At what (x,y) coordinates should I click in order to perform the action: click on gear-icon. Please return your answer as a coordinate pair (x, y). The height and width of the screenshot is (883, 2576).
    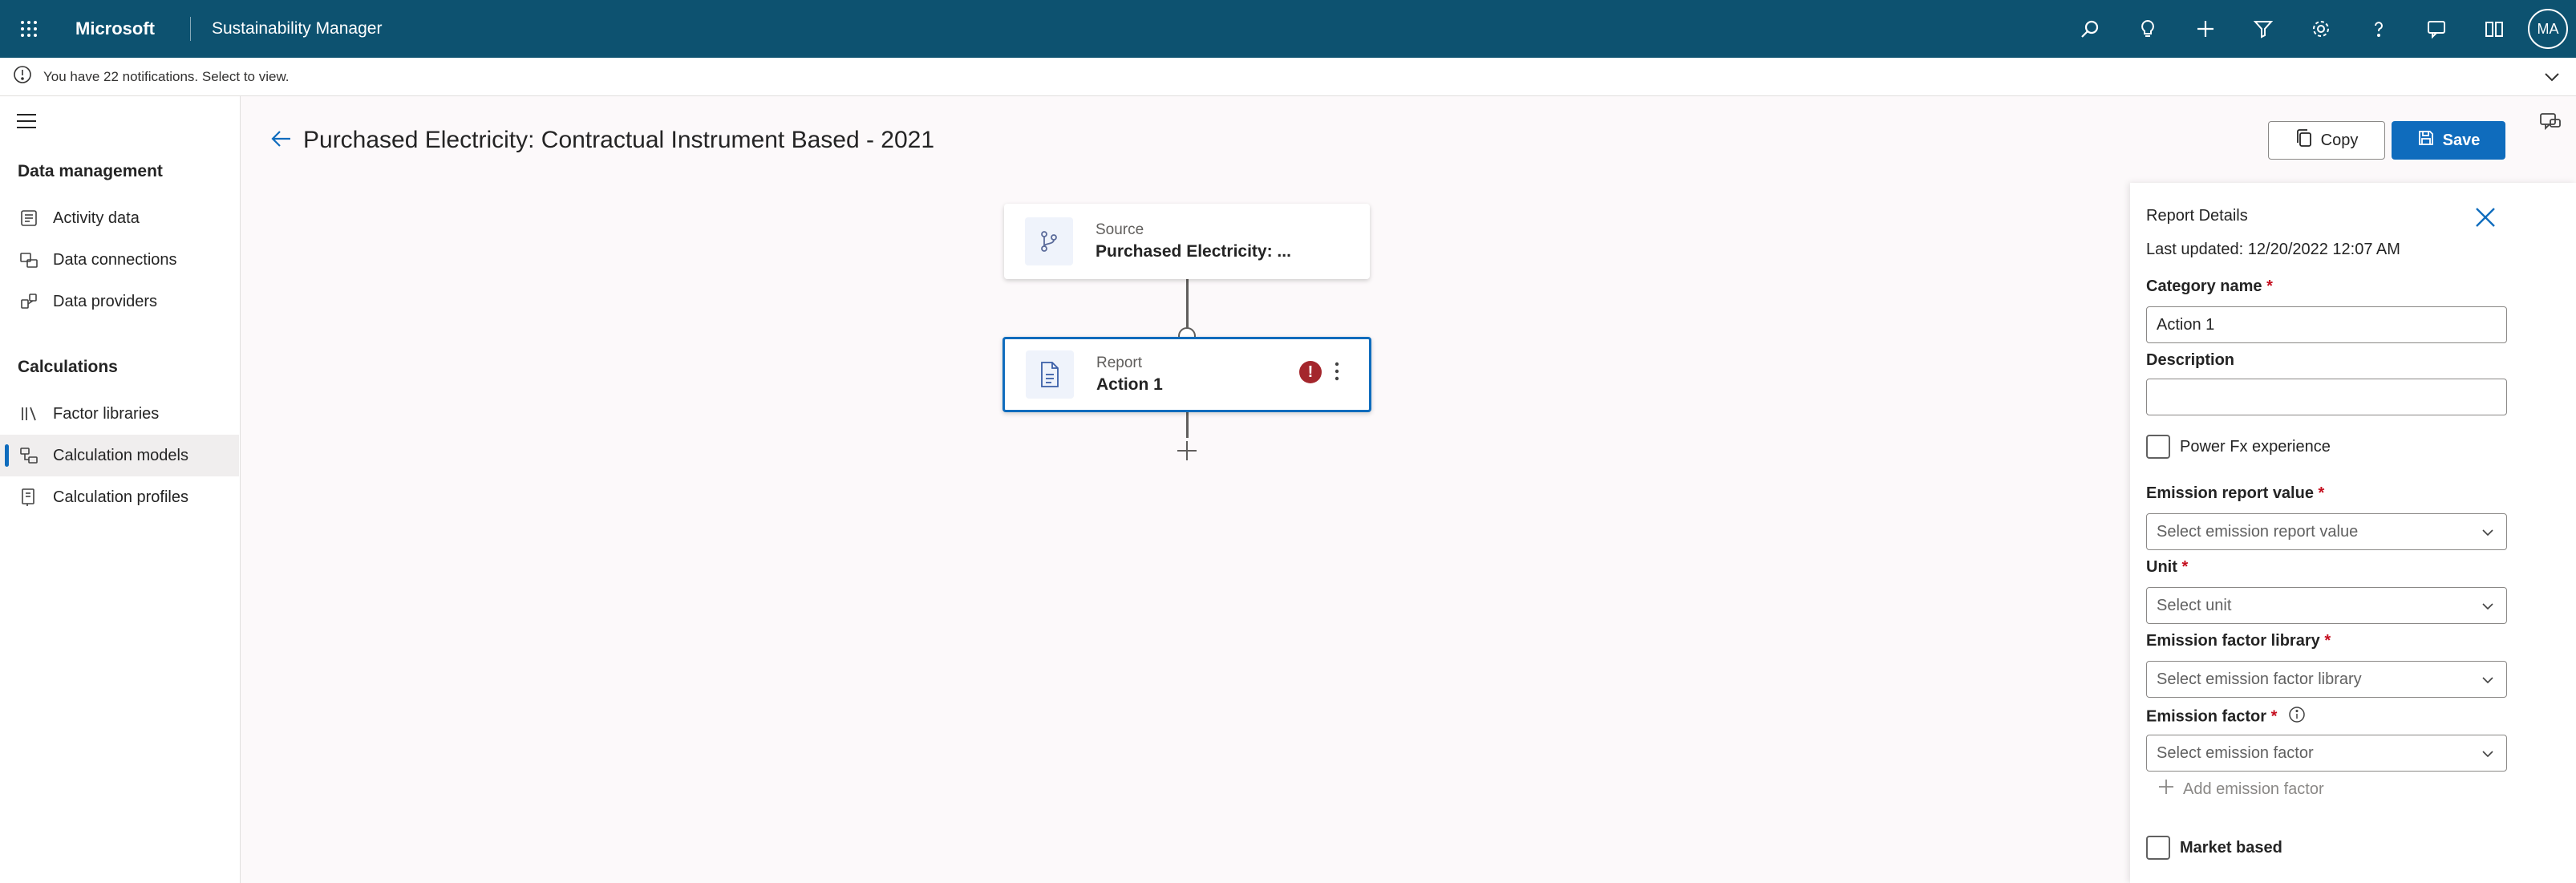
    Looking at the image, I should click on (2321, 29).